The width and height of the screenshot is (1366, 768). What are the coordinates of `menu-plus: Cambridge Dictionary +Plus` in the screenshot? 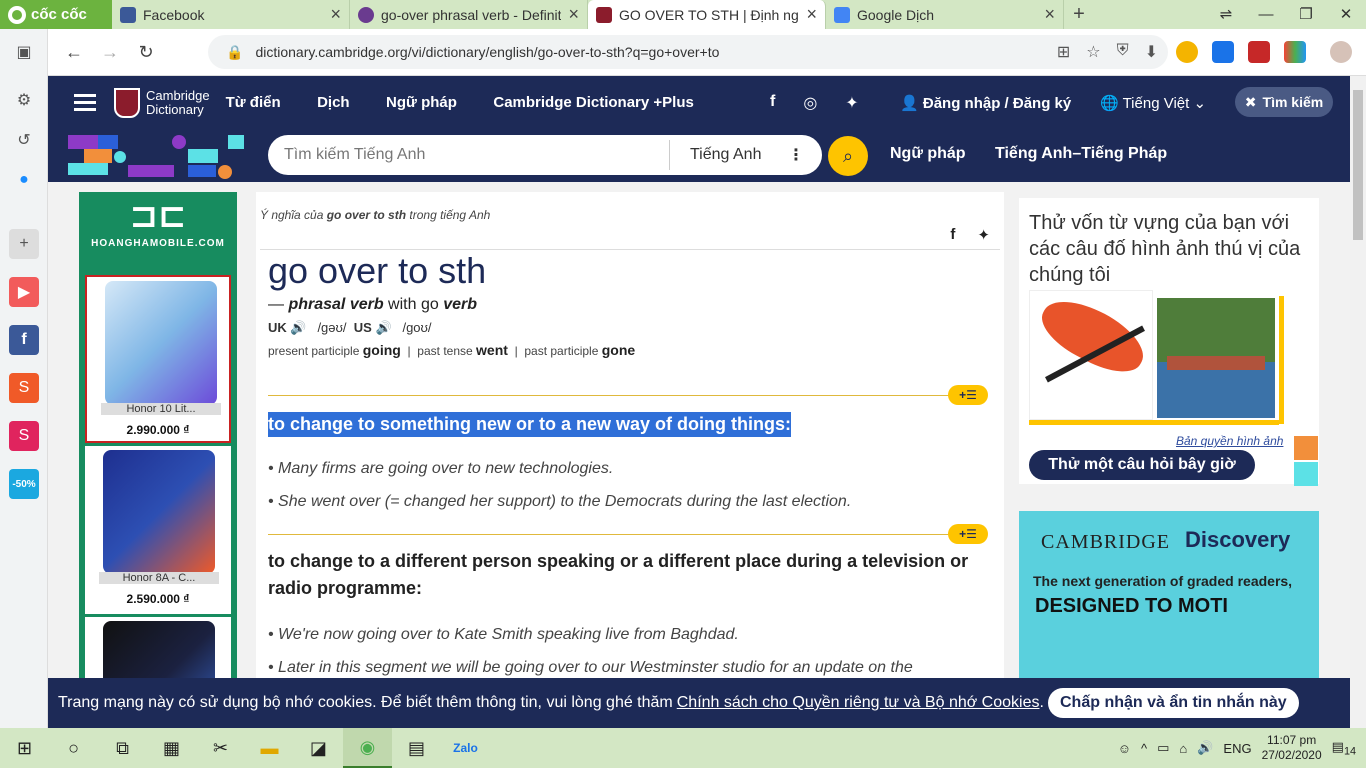 It's located at (593, 102).